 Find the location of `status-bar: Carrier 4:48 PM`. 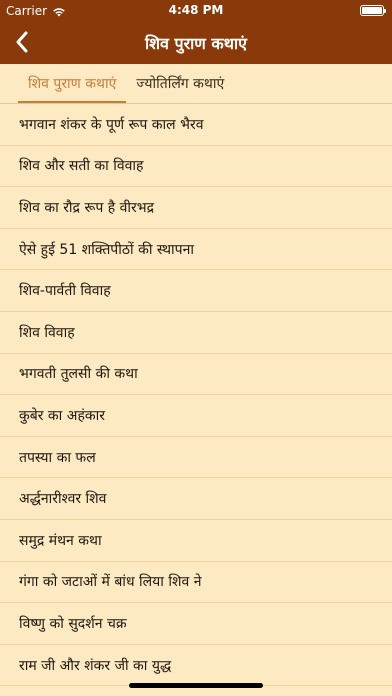

status-bar: Carrier 4:48 PM is located at coordinates (196, 11).